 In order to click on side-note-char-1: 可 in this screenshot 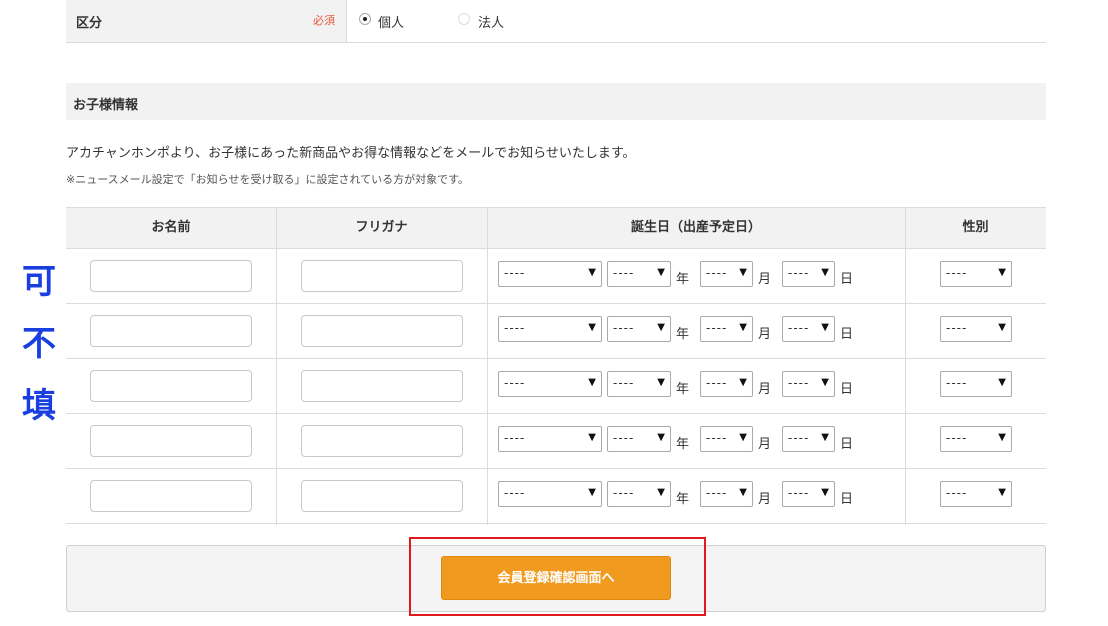, I will do `click(39, 282)`.